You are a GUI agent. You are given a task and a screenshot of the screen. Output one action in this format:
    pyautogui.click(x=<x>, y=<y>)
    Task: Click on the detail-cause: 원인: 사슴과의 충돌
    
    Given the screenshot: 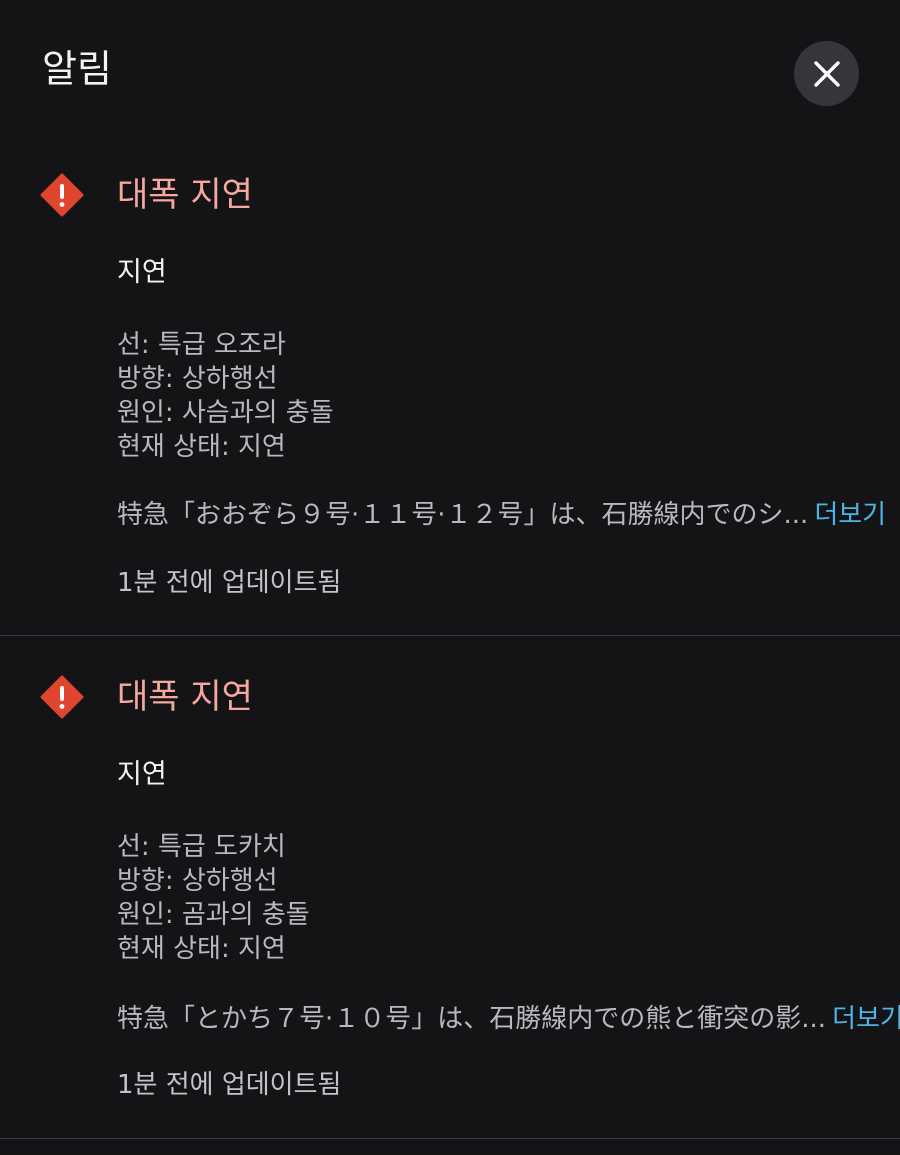 What is the action you would take?
    pyautogui.click(x=225, y=413)
    